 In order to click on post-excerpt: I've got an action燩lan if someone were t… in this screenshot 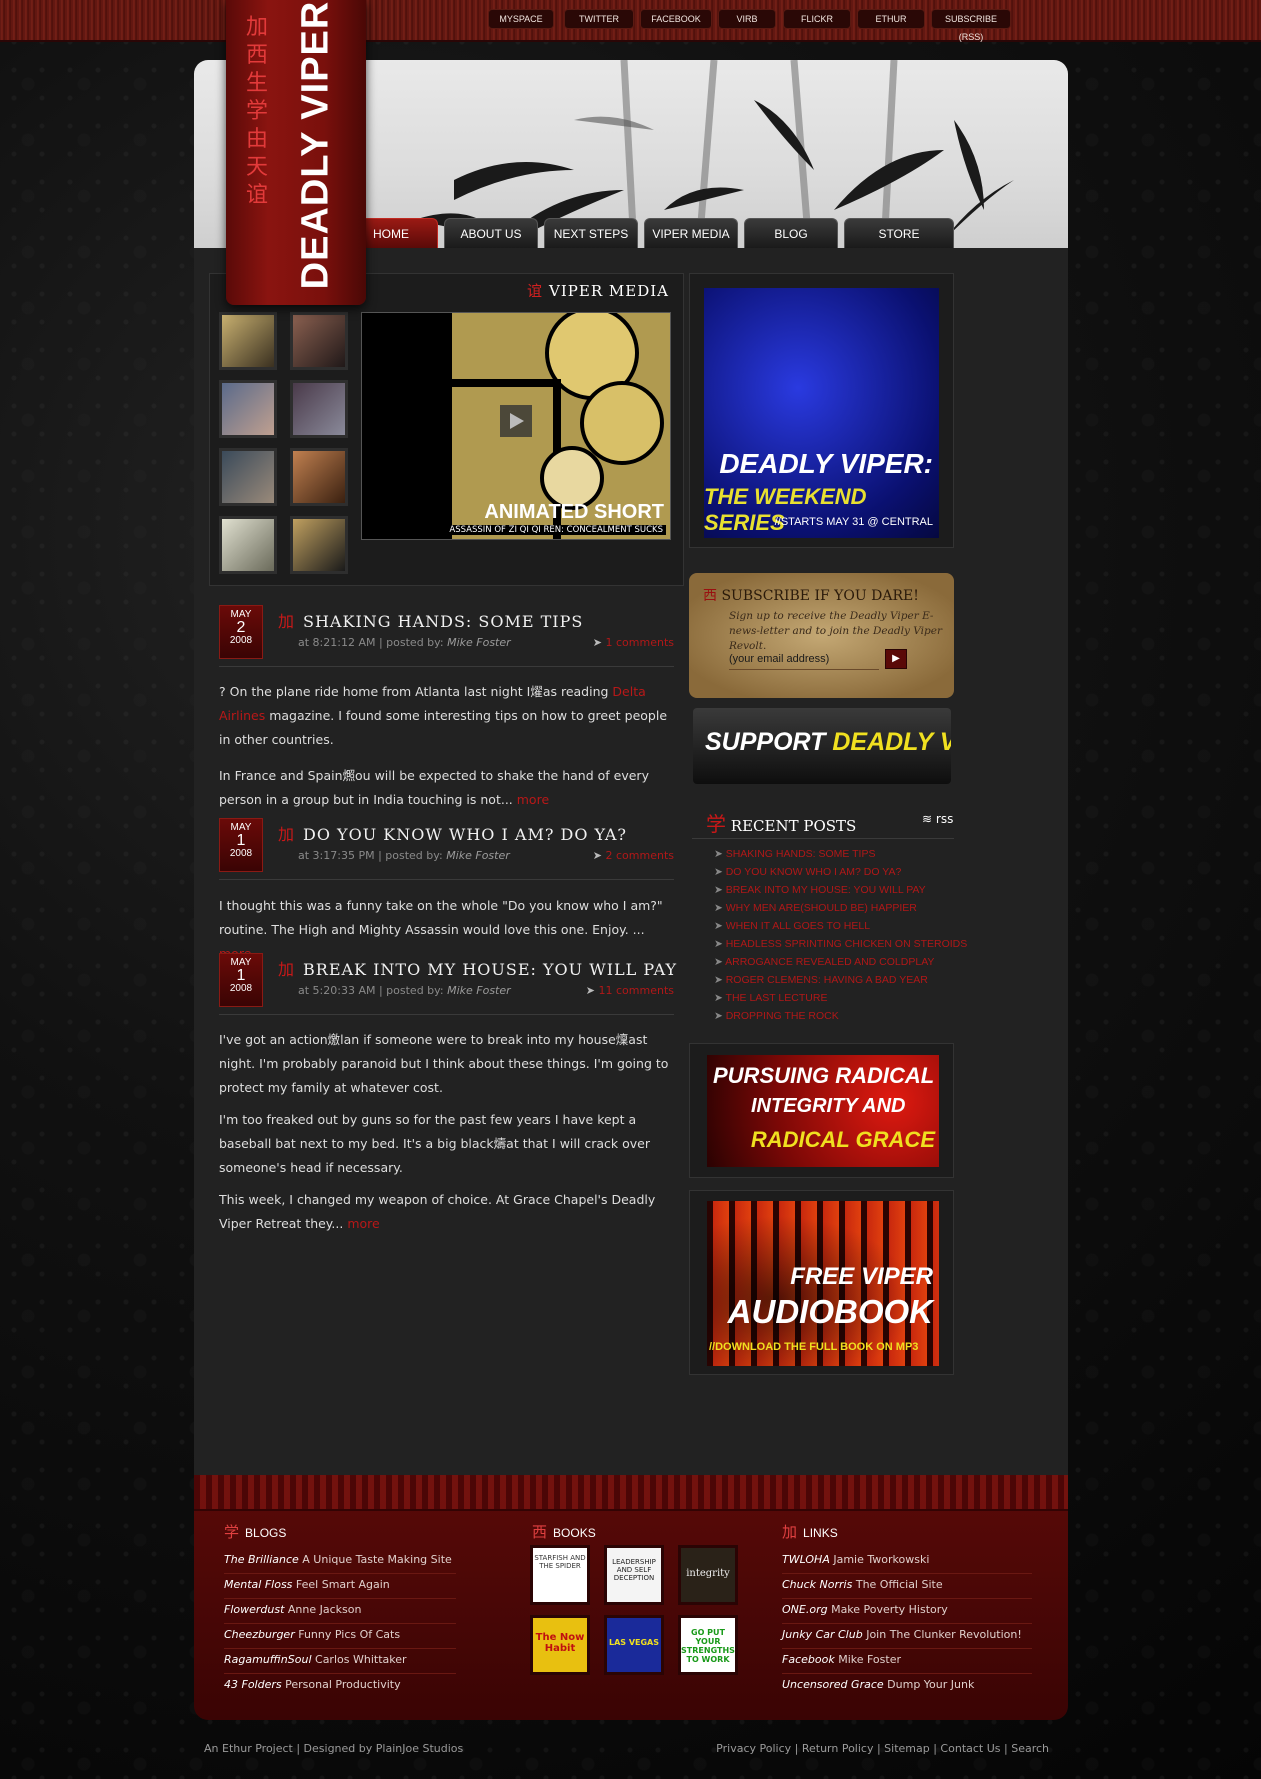, I will do `click(444, 1063)`.